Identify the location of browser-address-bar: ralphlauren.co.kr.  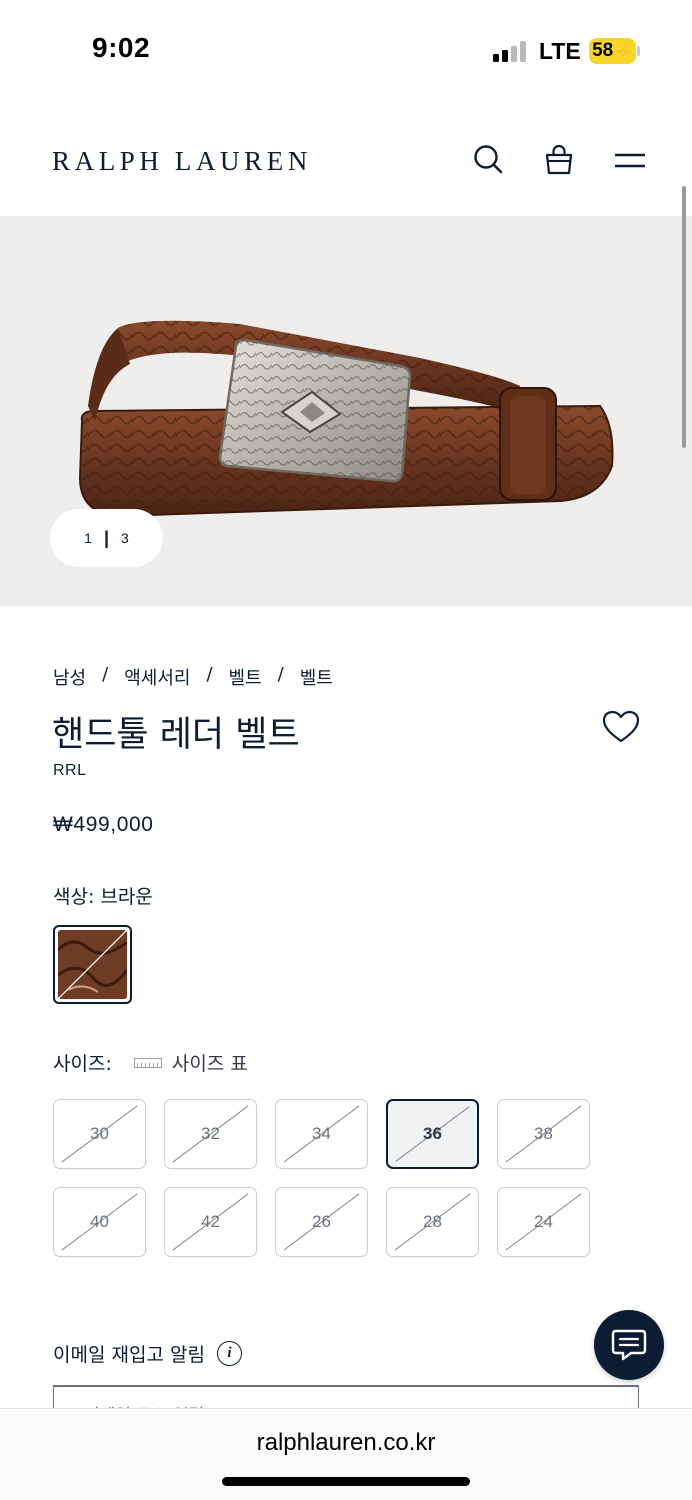
(346, 1454).